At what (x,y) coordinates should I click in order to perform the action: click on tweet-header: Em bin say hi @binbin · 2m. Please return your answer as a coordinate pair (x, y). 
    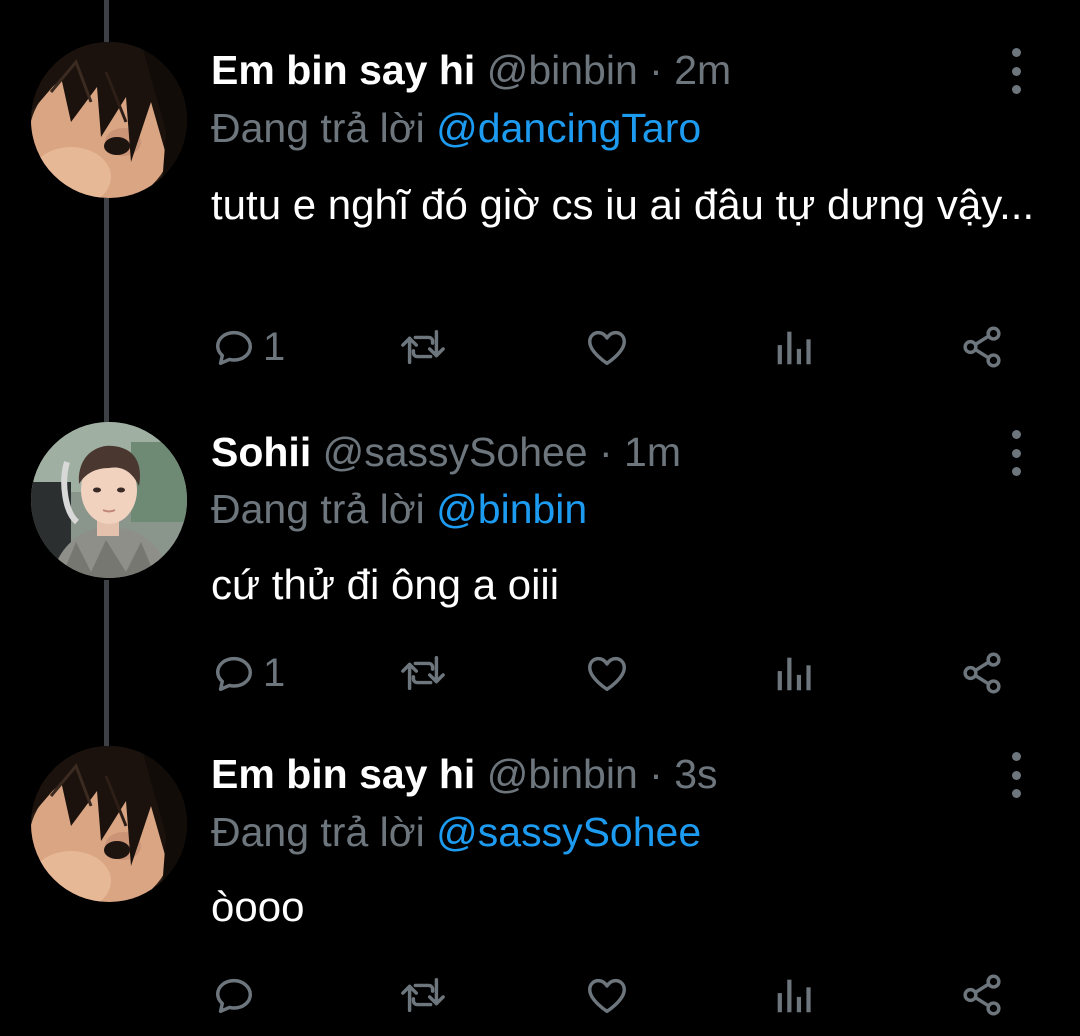
    Looking at the image, I should click on (471, 70).